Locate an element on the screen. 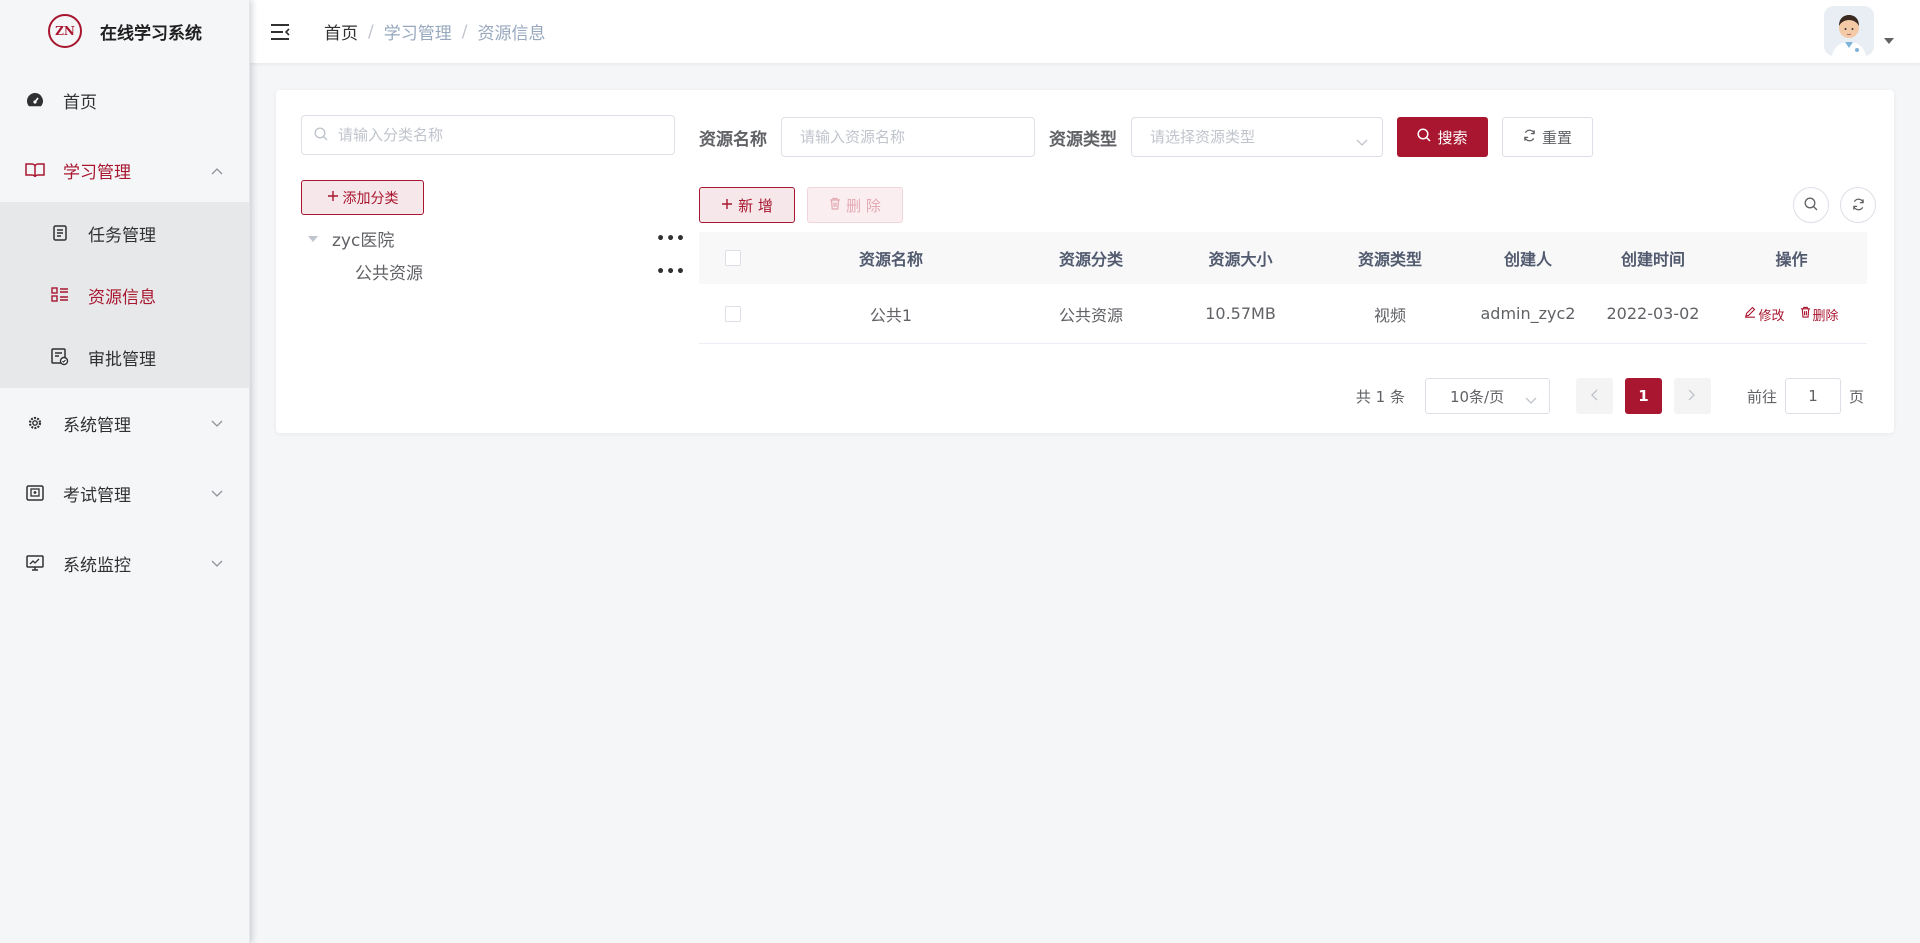 The image size is (1920, 943). sidebar-item-learning: 学习管理 is located at coordinates (124, 170).